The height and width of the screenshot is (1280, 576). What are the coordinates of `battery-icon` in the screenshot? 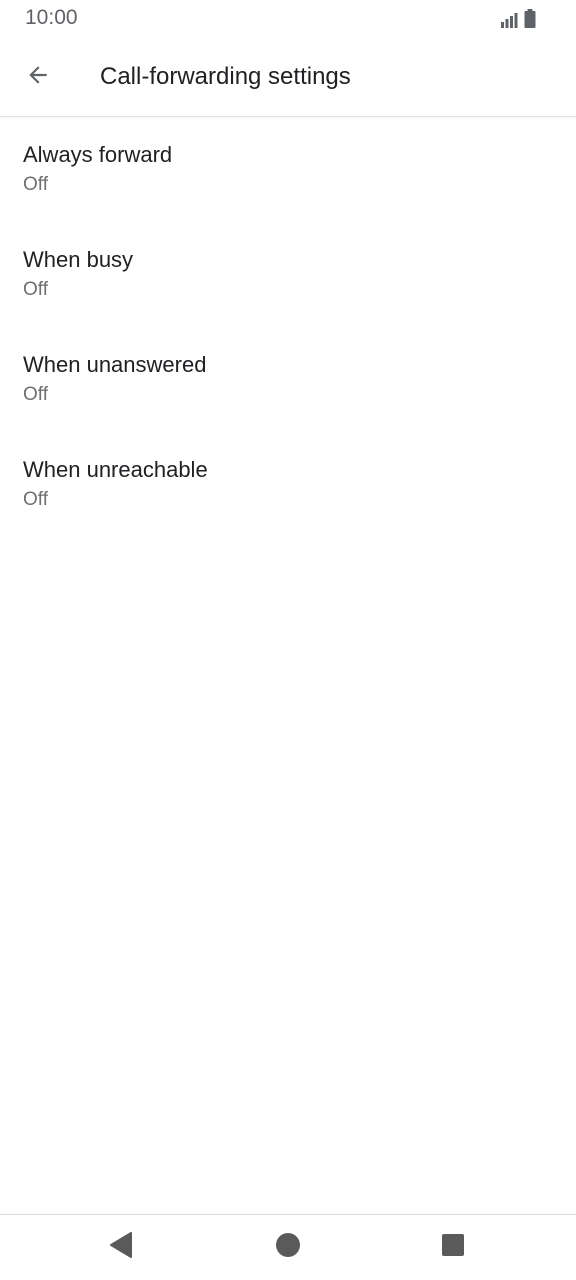 It's located at (530, 21).